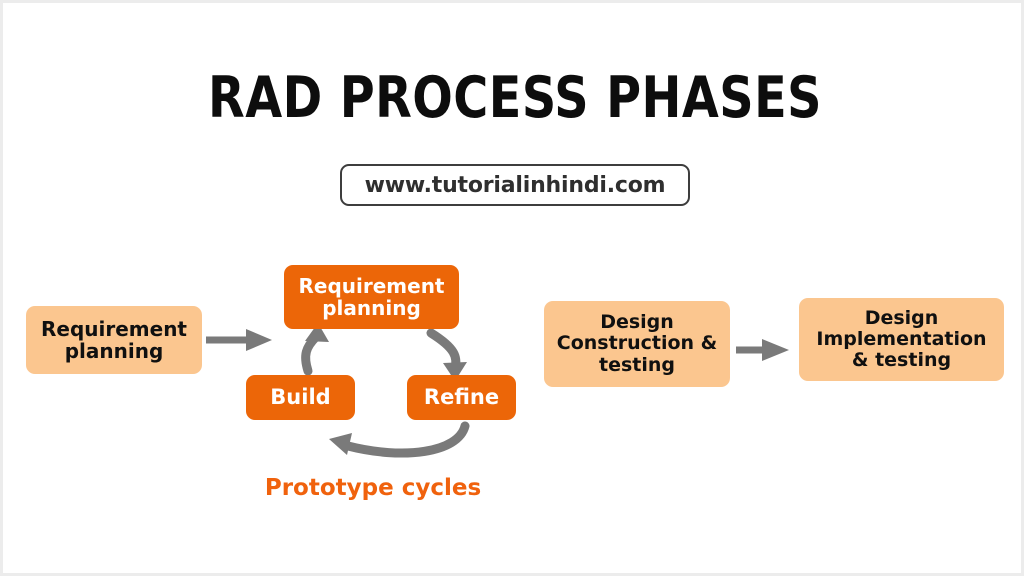  What do you see at coordinates (446, 354) in the screenshot?
I see `cycle-arrow-top-to-refine` at bounding box center [446, 354].